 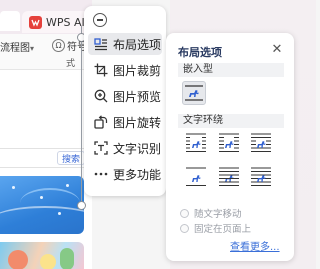 I want to click on omega-icon: Ω, so click(x=58, y=45).